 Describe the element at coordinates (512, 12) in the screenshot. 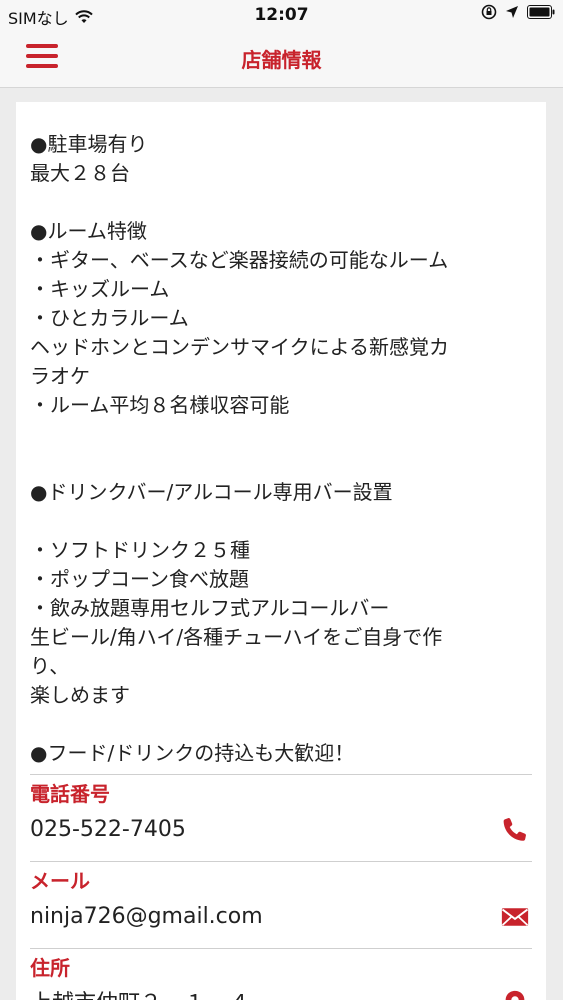

I see `location-arrow-icon` at that location.